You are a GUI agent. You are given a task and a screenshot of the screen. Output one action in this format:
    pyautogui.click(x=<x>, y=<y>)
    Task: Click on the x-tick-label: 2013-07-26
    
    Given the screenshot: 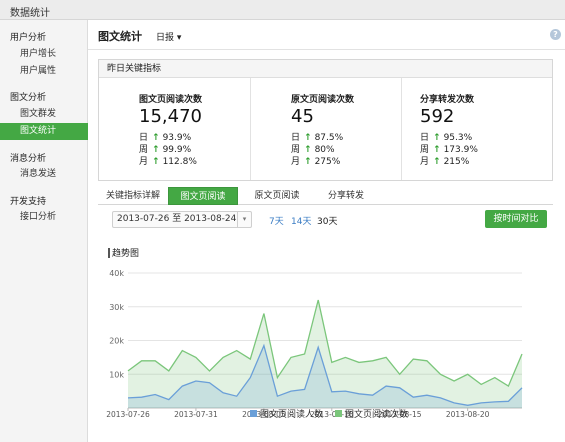 What is the action you would take?
    pyautogui.click(x=128, y=414)
    